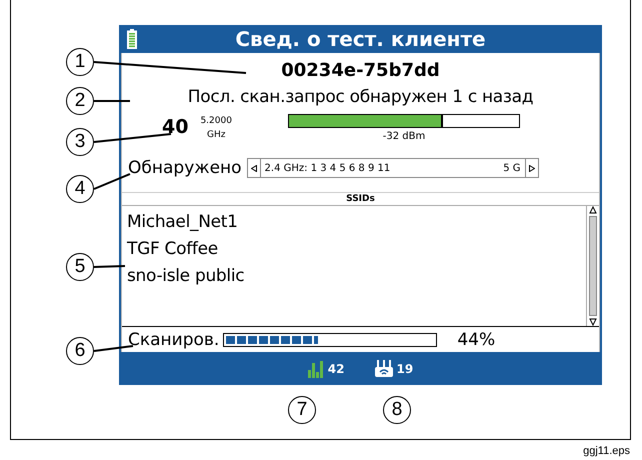 The height and width of the screenshot is (460, 642). What do you see at coordinates (476, 340) in the screenshot?
I see `scan-percent: 44%` at bounding box center [476, 340].